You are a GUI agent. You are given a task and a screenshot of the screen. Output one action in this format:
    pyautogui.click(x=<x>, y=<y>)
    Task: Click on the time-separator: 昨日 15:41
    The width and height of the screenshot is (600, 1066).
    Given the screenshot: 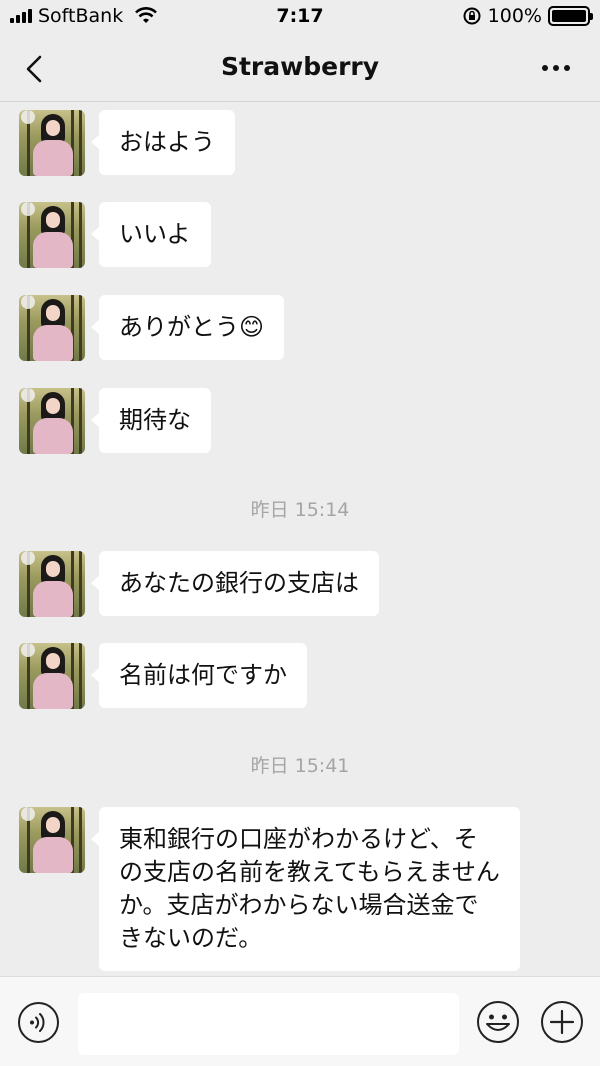 What is the action you would take?
    pyautogui.click(x=300, y=766)
    